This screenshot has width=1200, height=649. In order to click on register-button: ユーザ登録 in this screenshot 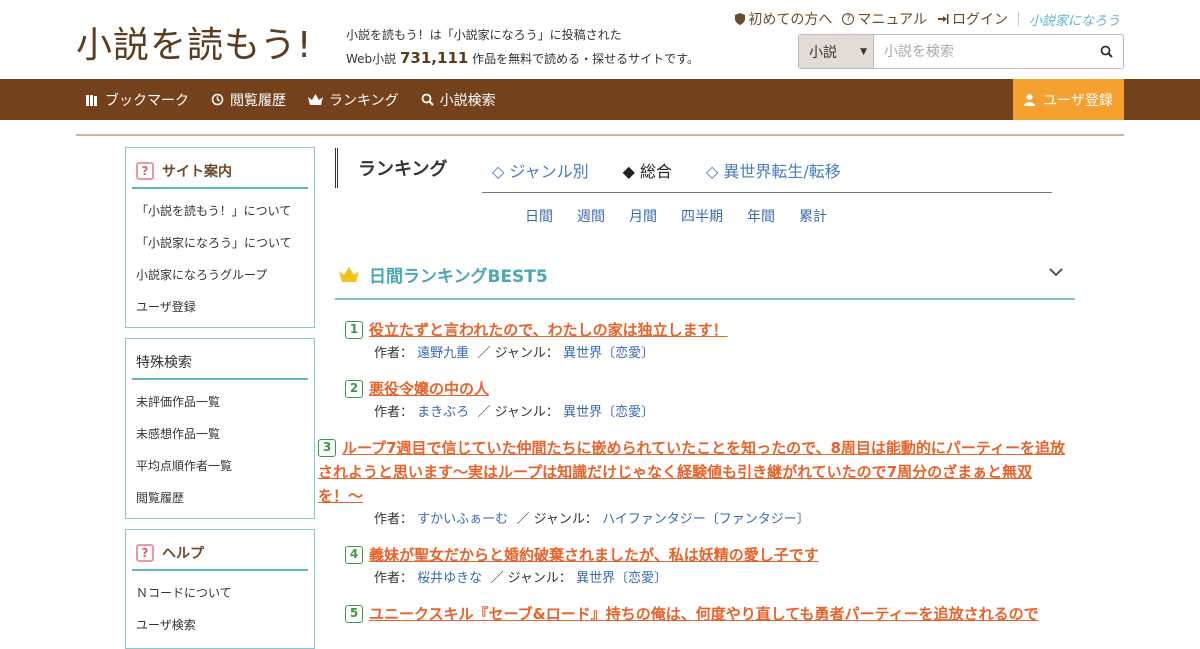, I will do `click(1068, 99)`.